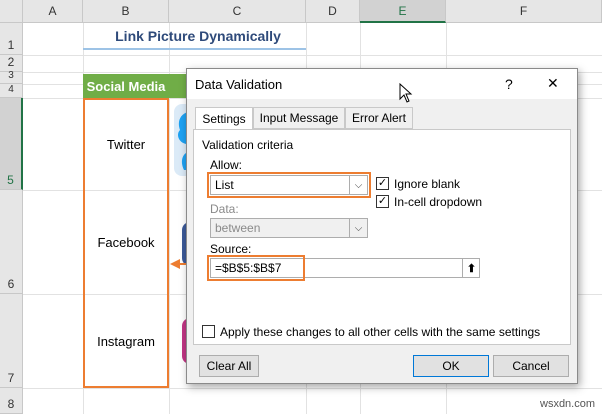  What do you see at coordinates (427, 184) in the screenshot?
I see `ignore-blank-label: Ignore blank` at bounding box center [427, 184].